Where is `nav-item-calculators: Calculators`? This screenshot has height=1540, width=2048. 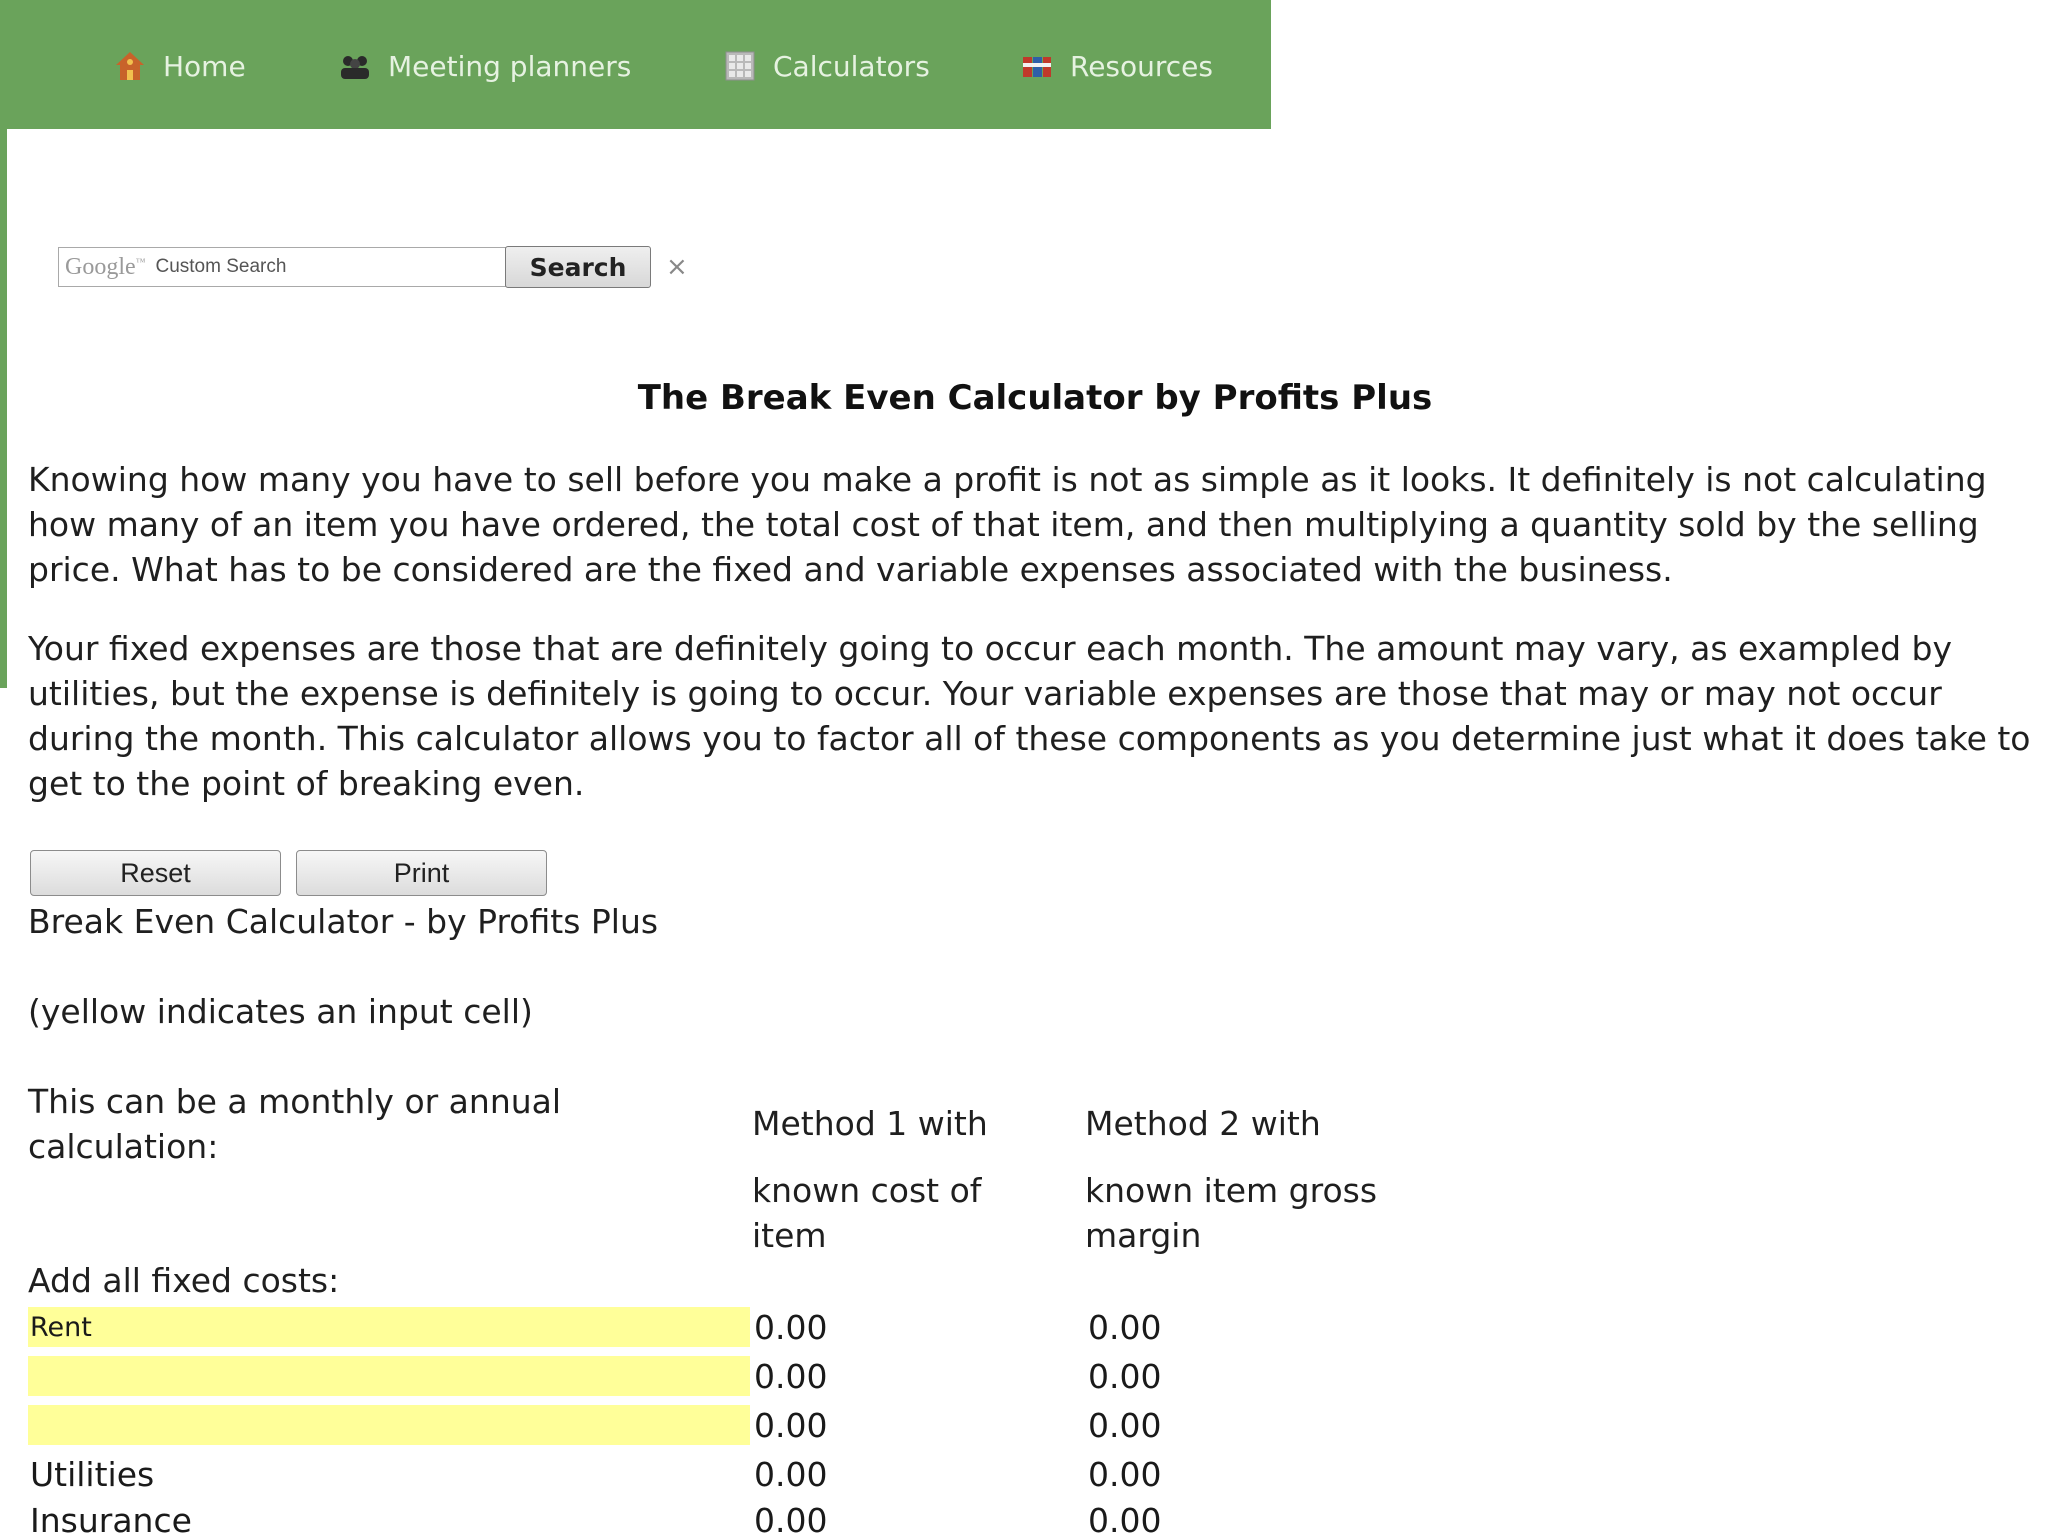
nav-item-calculators: Calculators is located at coordinates (826, 66).